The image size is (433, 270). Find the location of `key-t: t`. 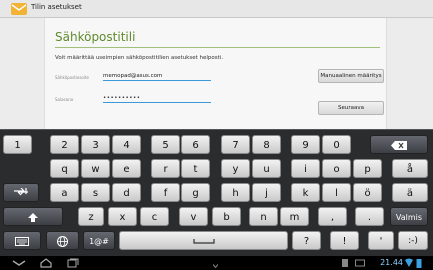

key-t: t is located at coordinates (195, 168).